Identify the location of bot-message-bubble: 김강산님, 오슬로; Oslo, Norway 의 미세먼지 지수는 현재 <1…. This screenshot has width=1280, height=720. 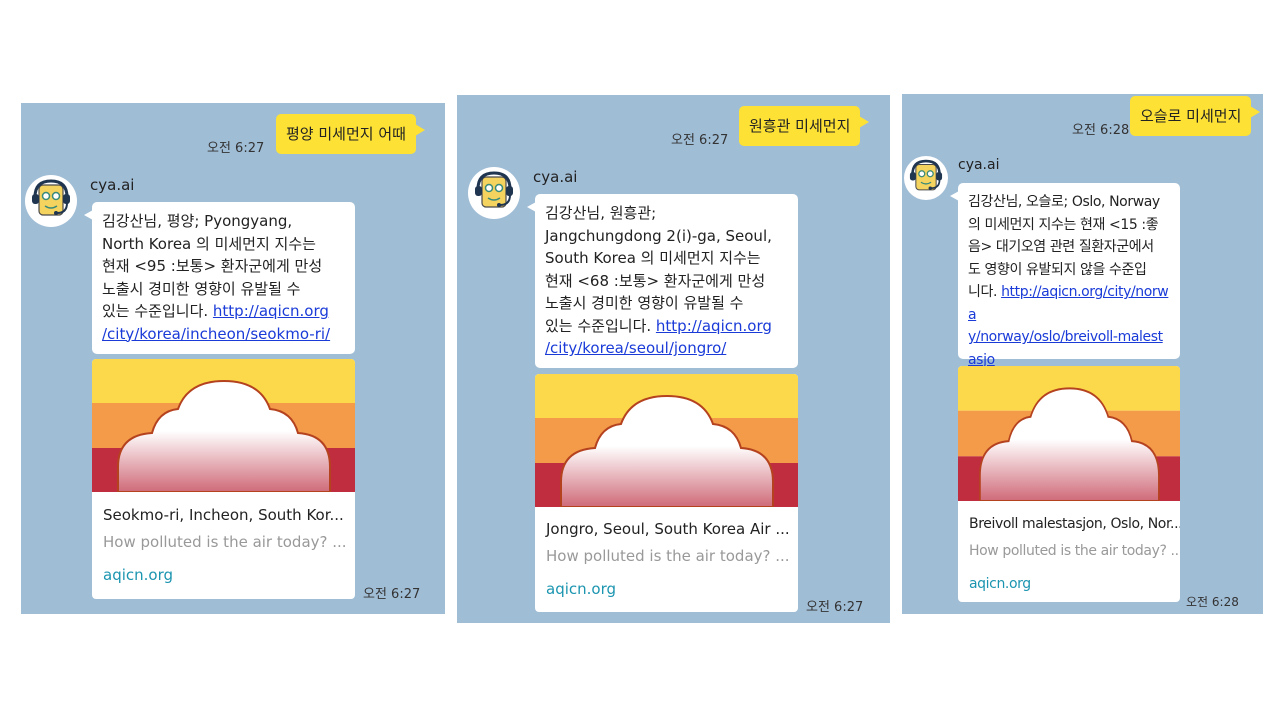
(1065, 286).